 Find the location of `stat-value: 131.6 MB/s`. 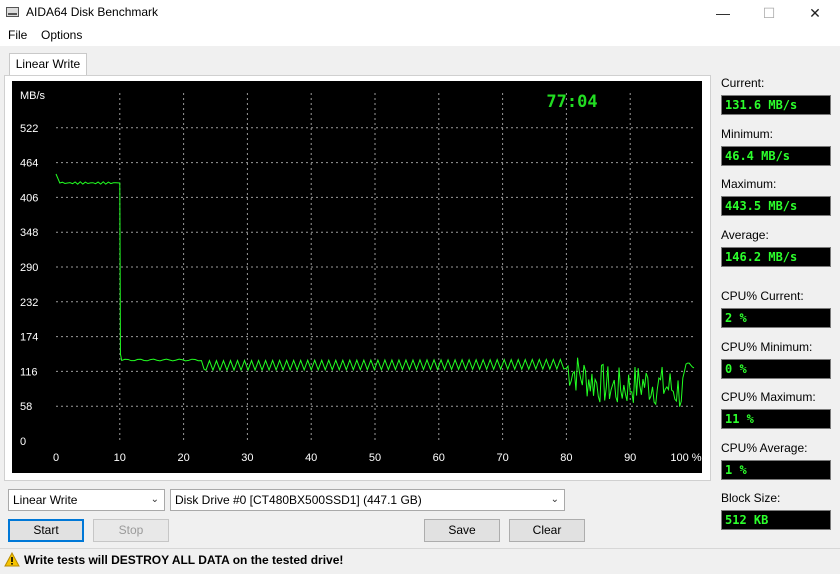

stat-value: 131.6 MB/s is located at coordinates (776, 105).